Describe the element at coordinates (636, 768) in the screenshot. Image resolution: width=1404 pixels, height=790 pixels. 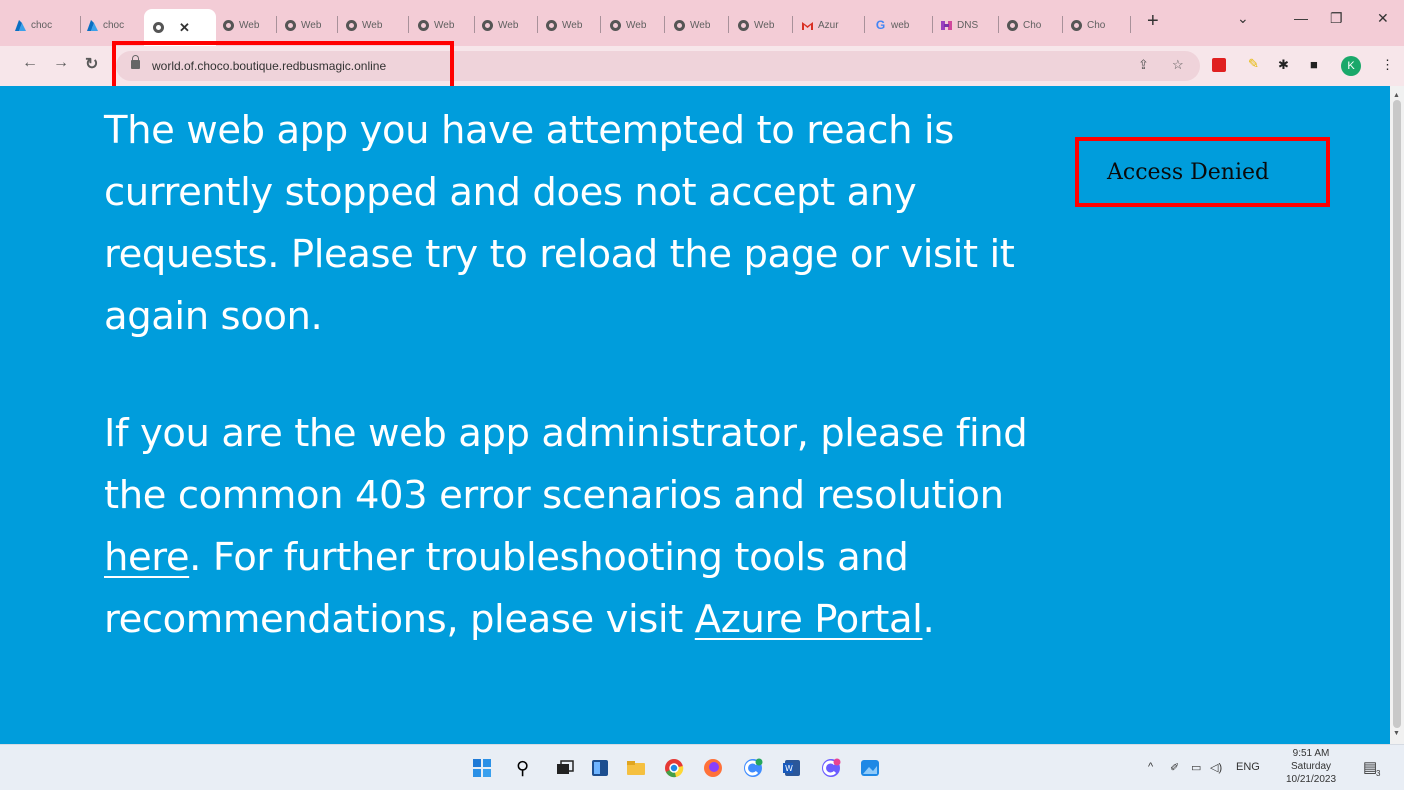
I see `file-explorer-icon` at that location.